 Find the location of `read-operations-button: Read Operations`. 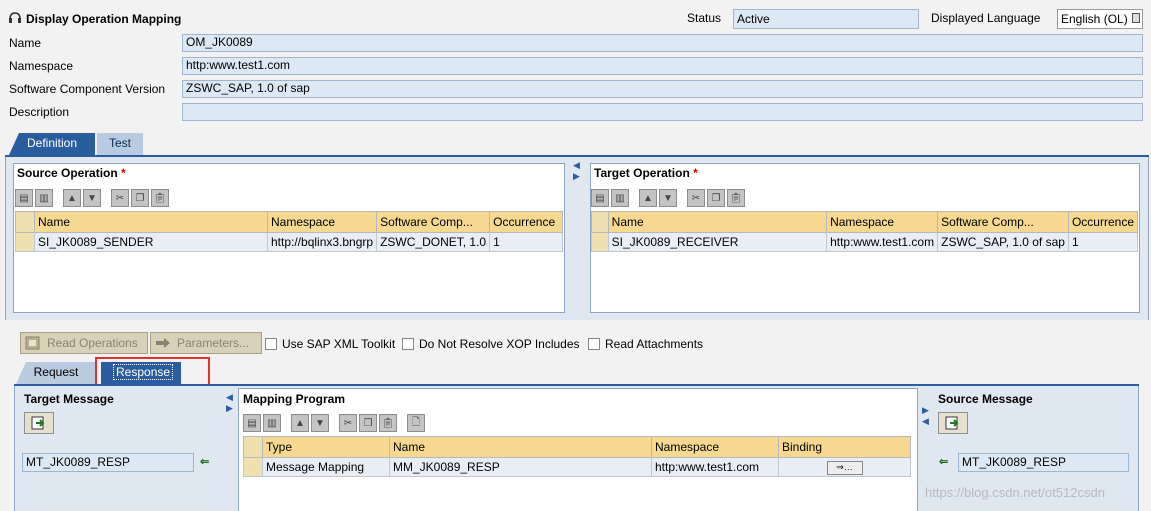

read-operations-button: Read Operations is located at coordinates (84, 343).